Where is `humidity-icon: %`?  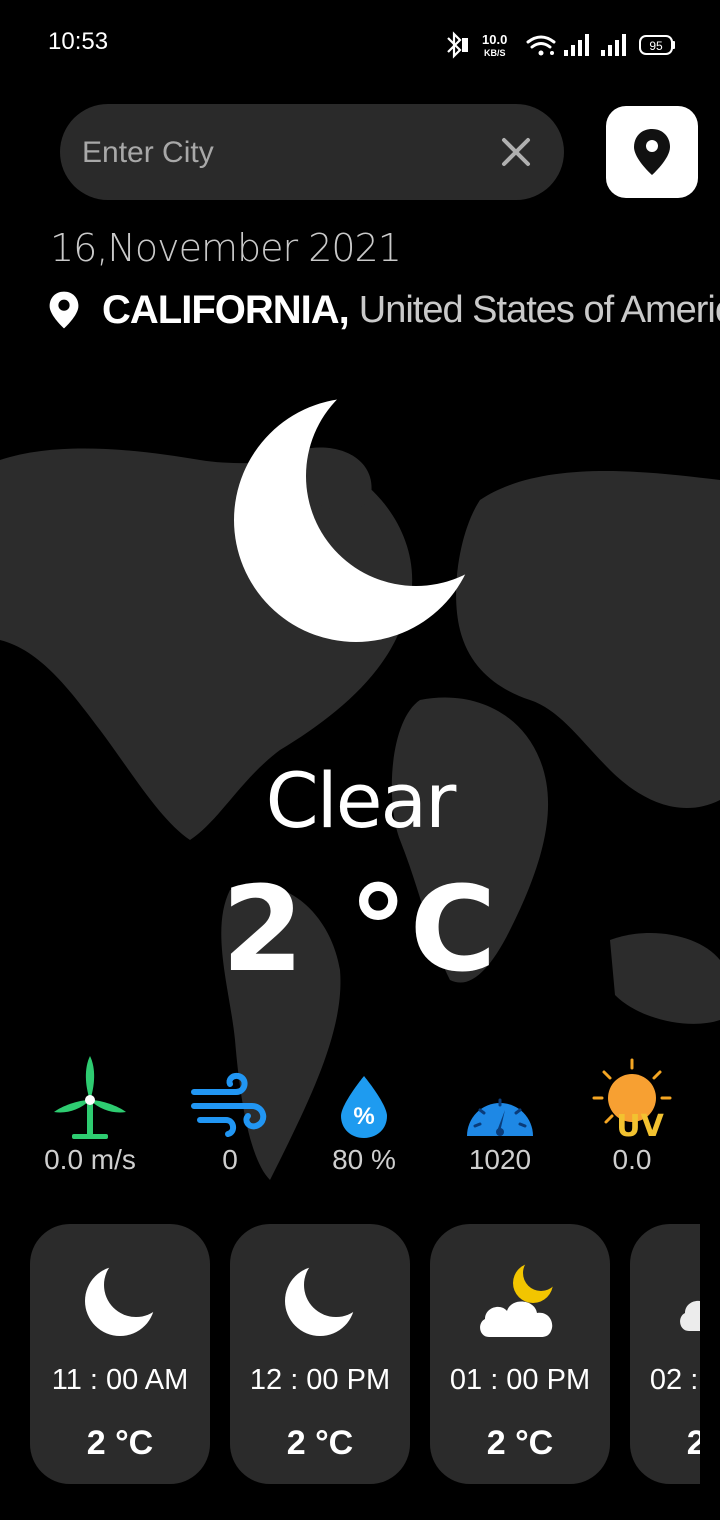
humidity-icon: % is located at coordinates (364, 1107).